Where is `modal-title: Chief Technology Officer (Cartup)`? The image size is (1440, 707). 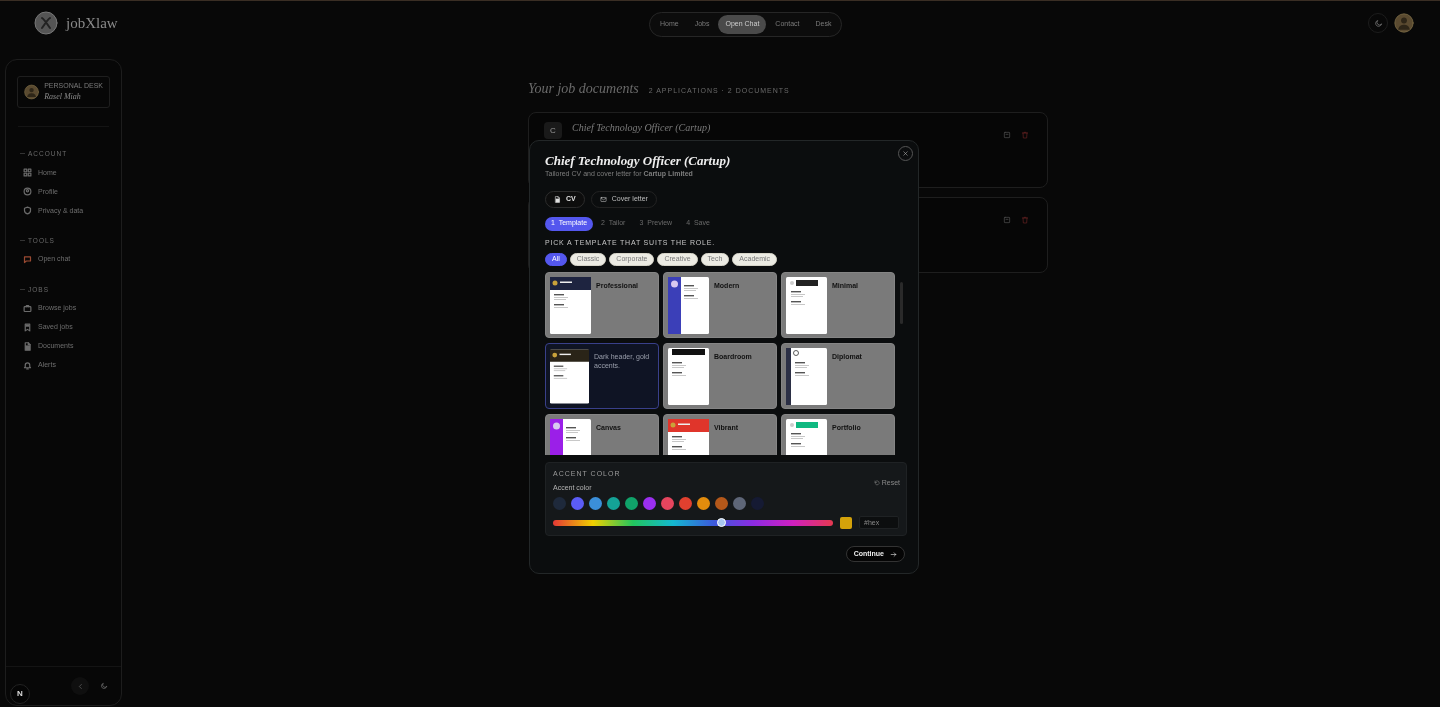 modal-title: Chief Technology Officer (Cartup) is located at coordinates (638, 161).